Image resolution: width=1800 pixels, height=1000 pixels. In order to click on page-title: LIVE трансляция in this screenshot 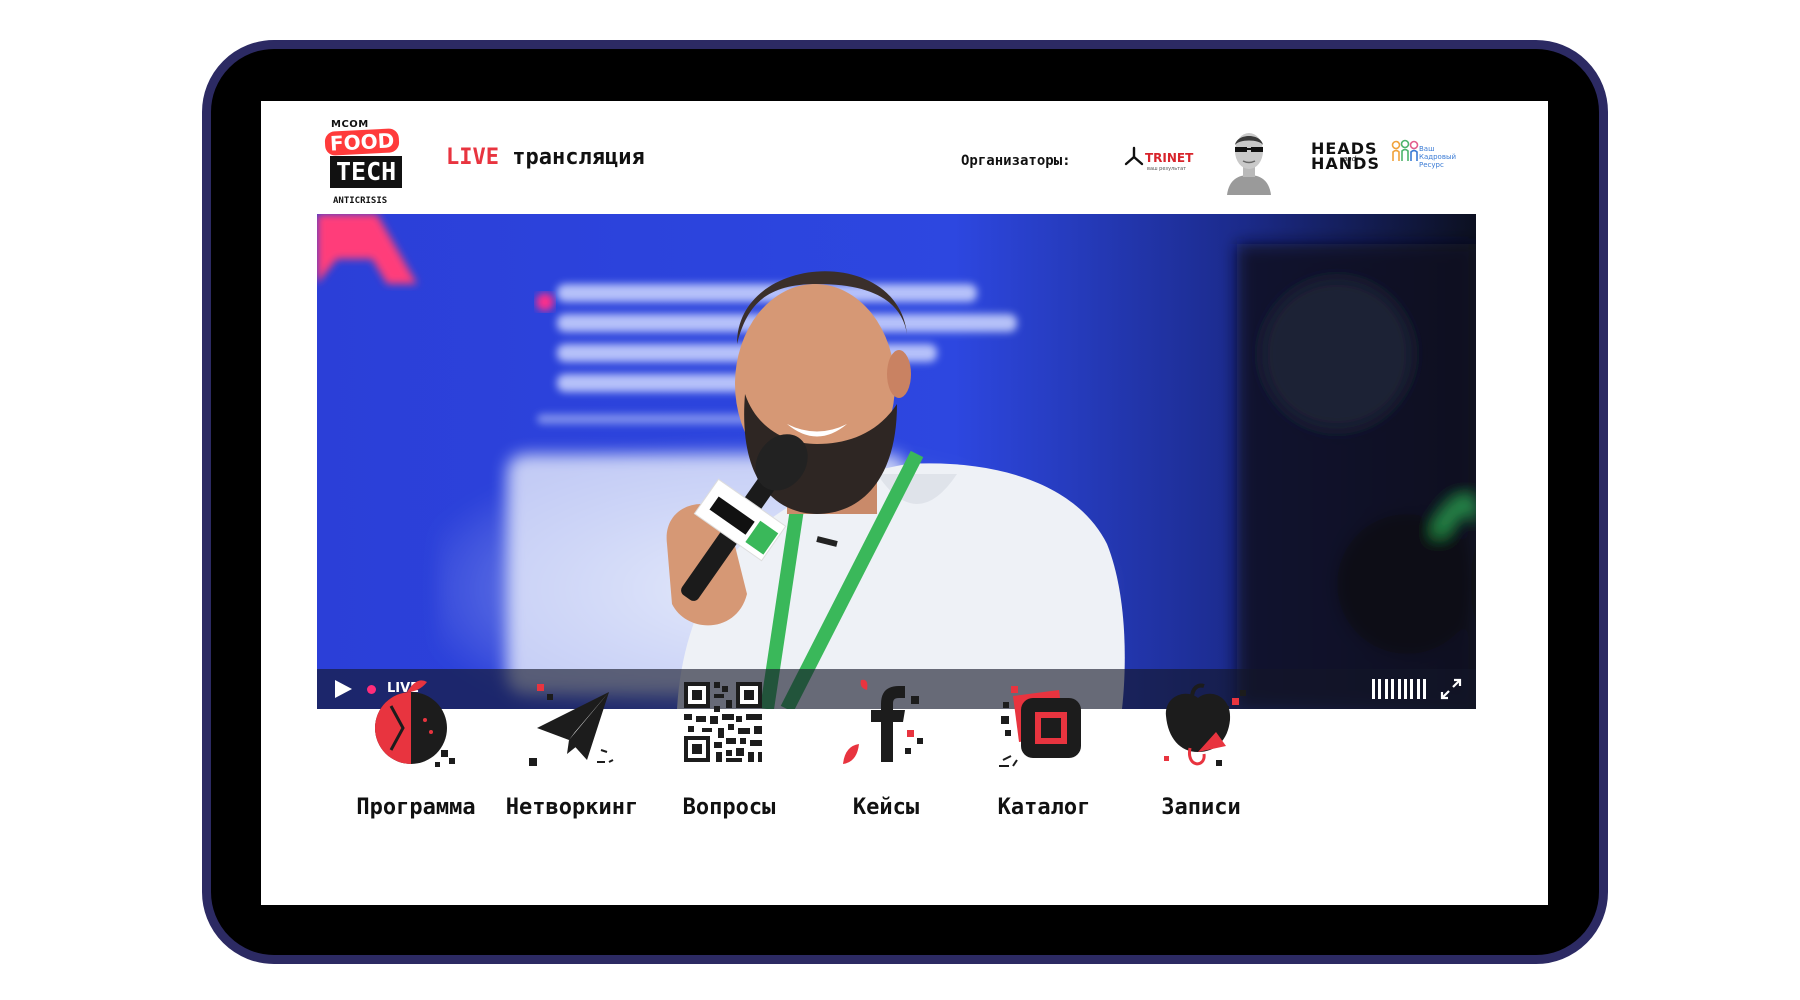, I will do `click(545, 157)`.